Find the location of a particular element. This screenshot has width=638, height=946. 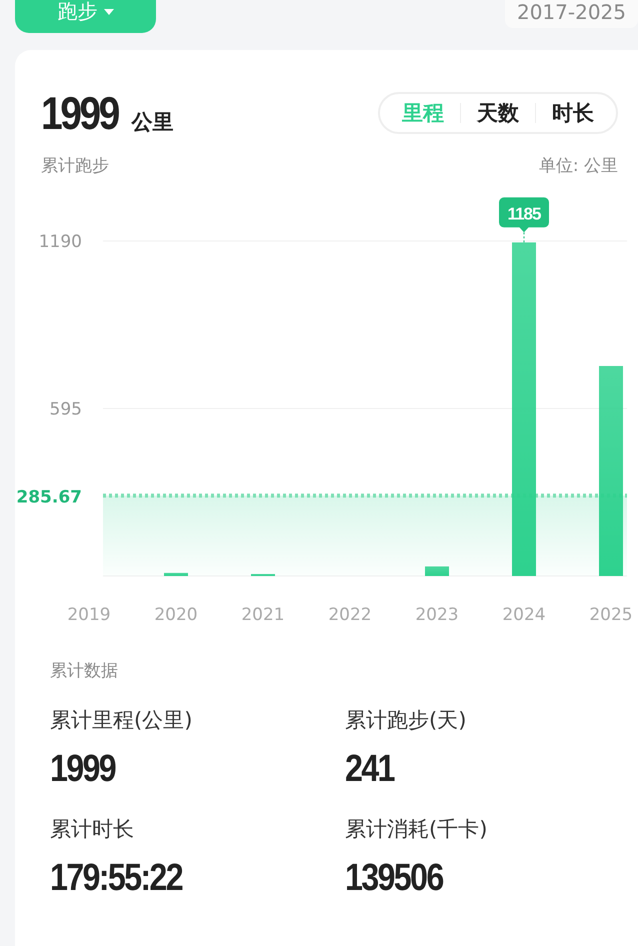

axis-label: 2024 is located at coordinates (524, 615).